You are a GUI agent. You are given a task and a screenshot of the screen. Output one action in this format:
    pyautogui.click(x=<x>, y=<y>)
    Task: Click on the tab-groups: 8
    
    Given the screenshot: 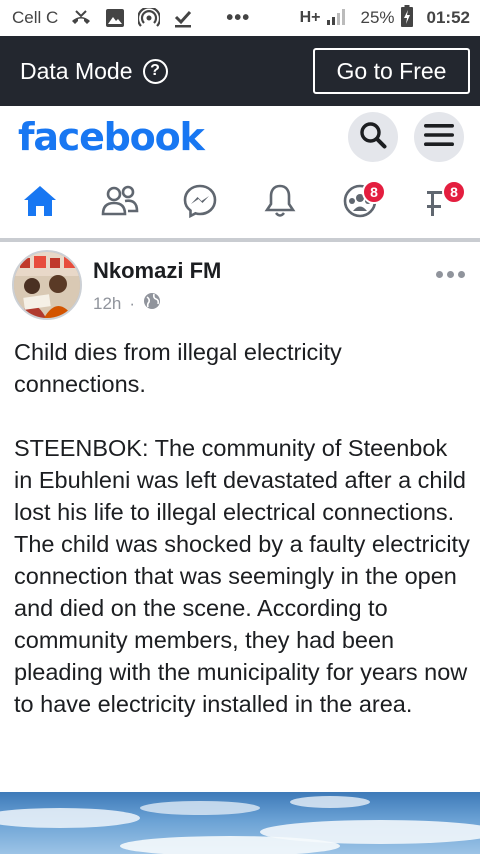 What is the action you would take?
    pyautogui.click(x=360, y=203)
    